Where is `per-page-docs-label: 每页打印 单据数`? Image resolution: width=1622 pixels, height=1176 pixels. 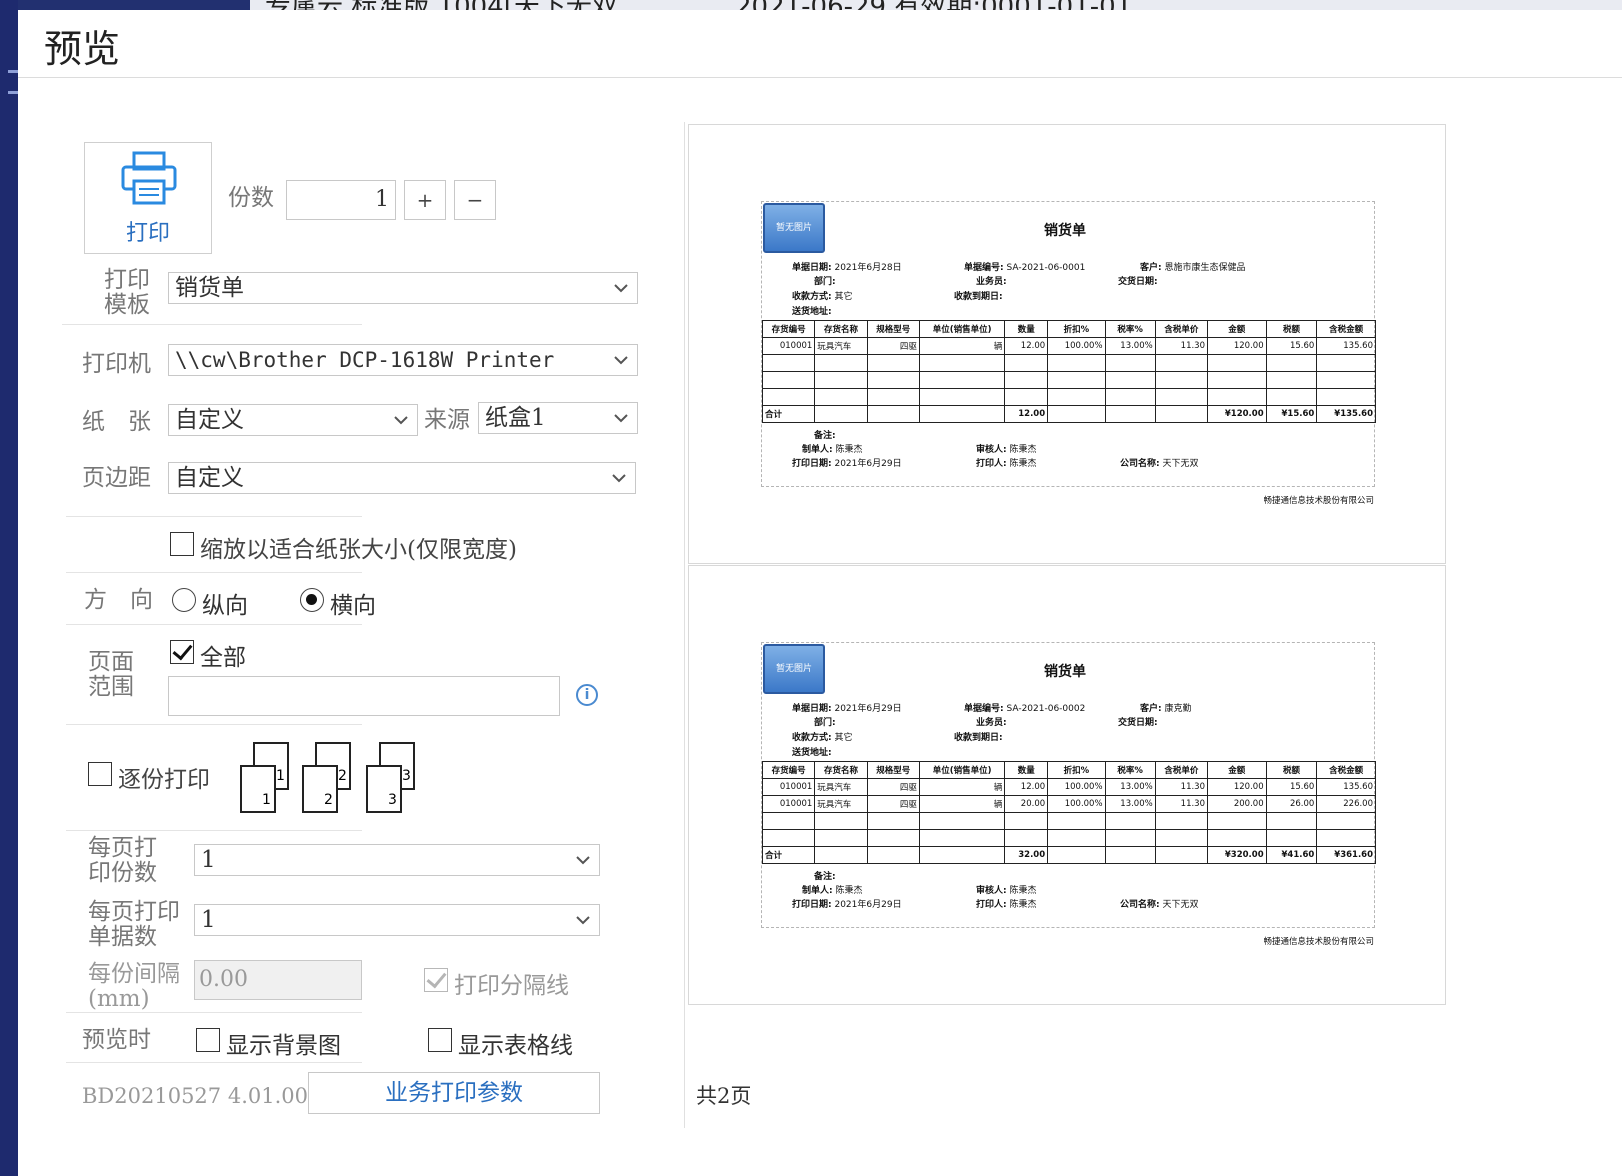
per-page-docs-label: 每页打印 单据数 is located at coordinates (134, 925).